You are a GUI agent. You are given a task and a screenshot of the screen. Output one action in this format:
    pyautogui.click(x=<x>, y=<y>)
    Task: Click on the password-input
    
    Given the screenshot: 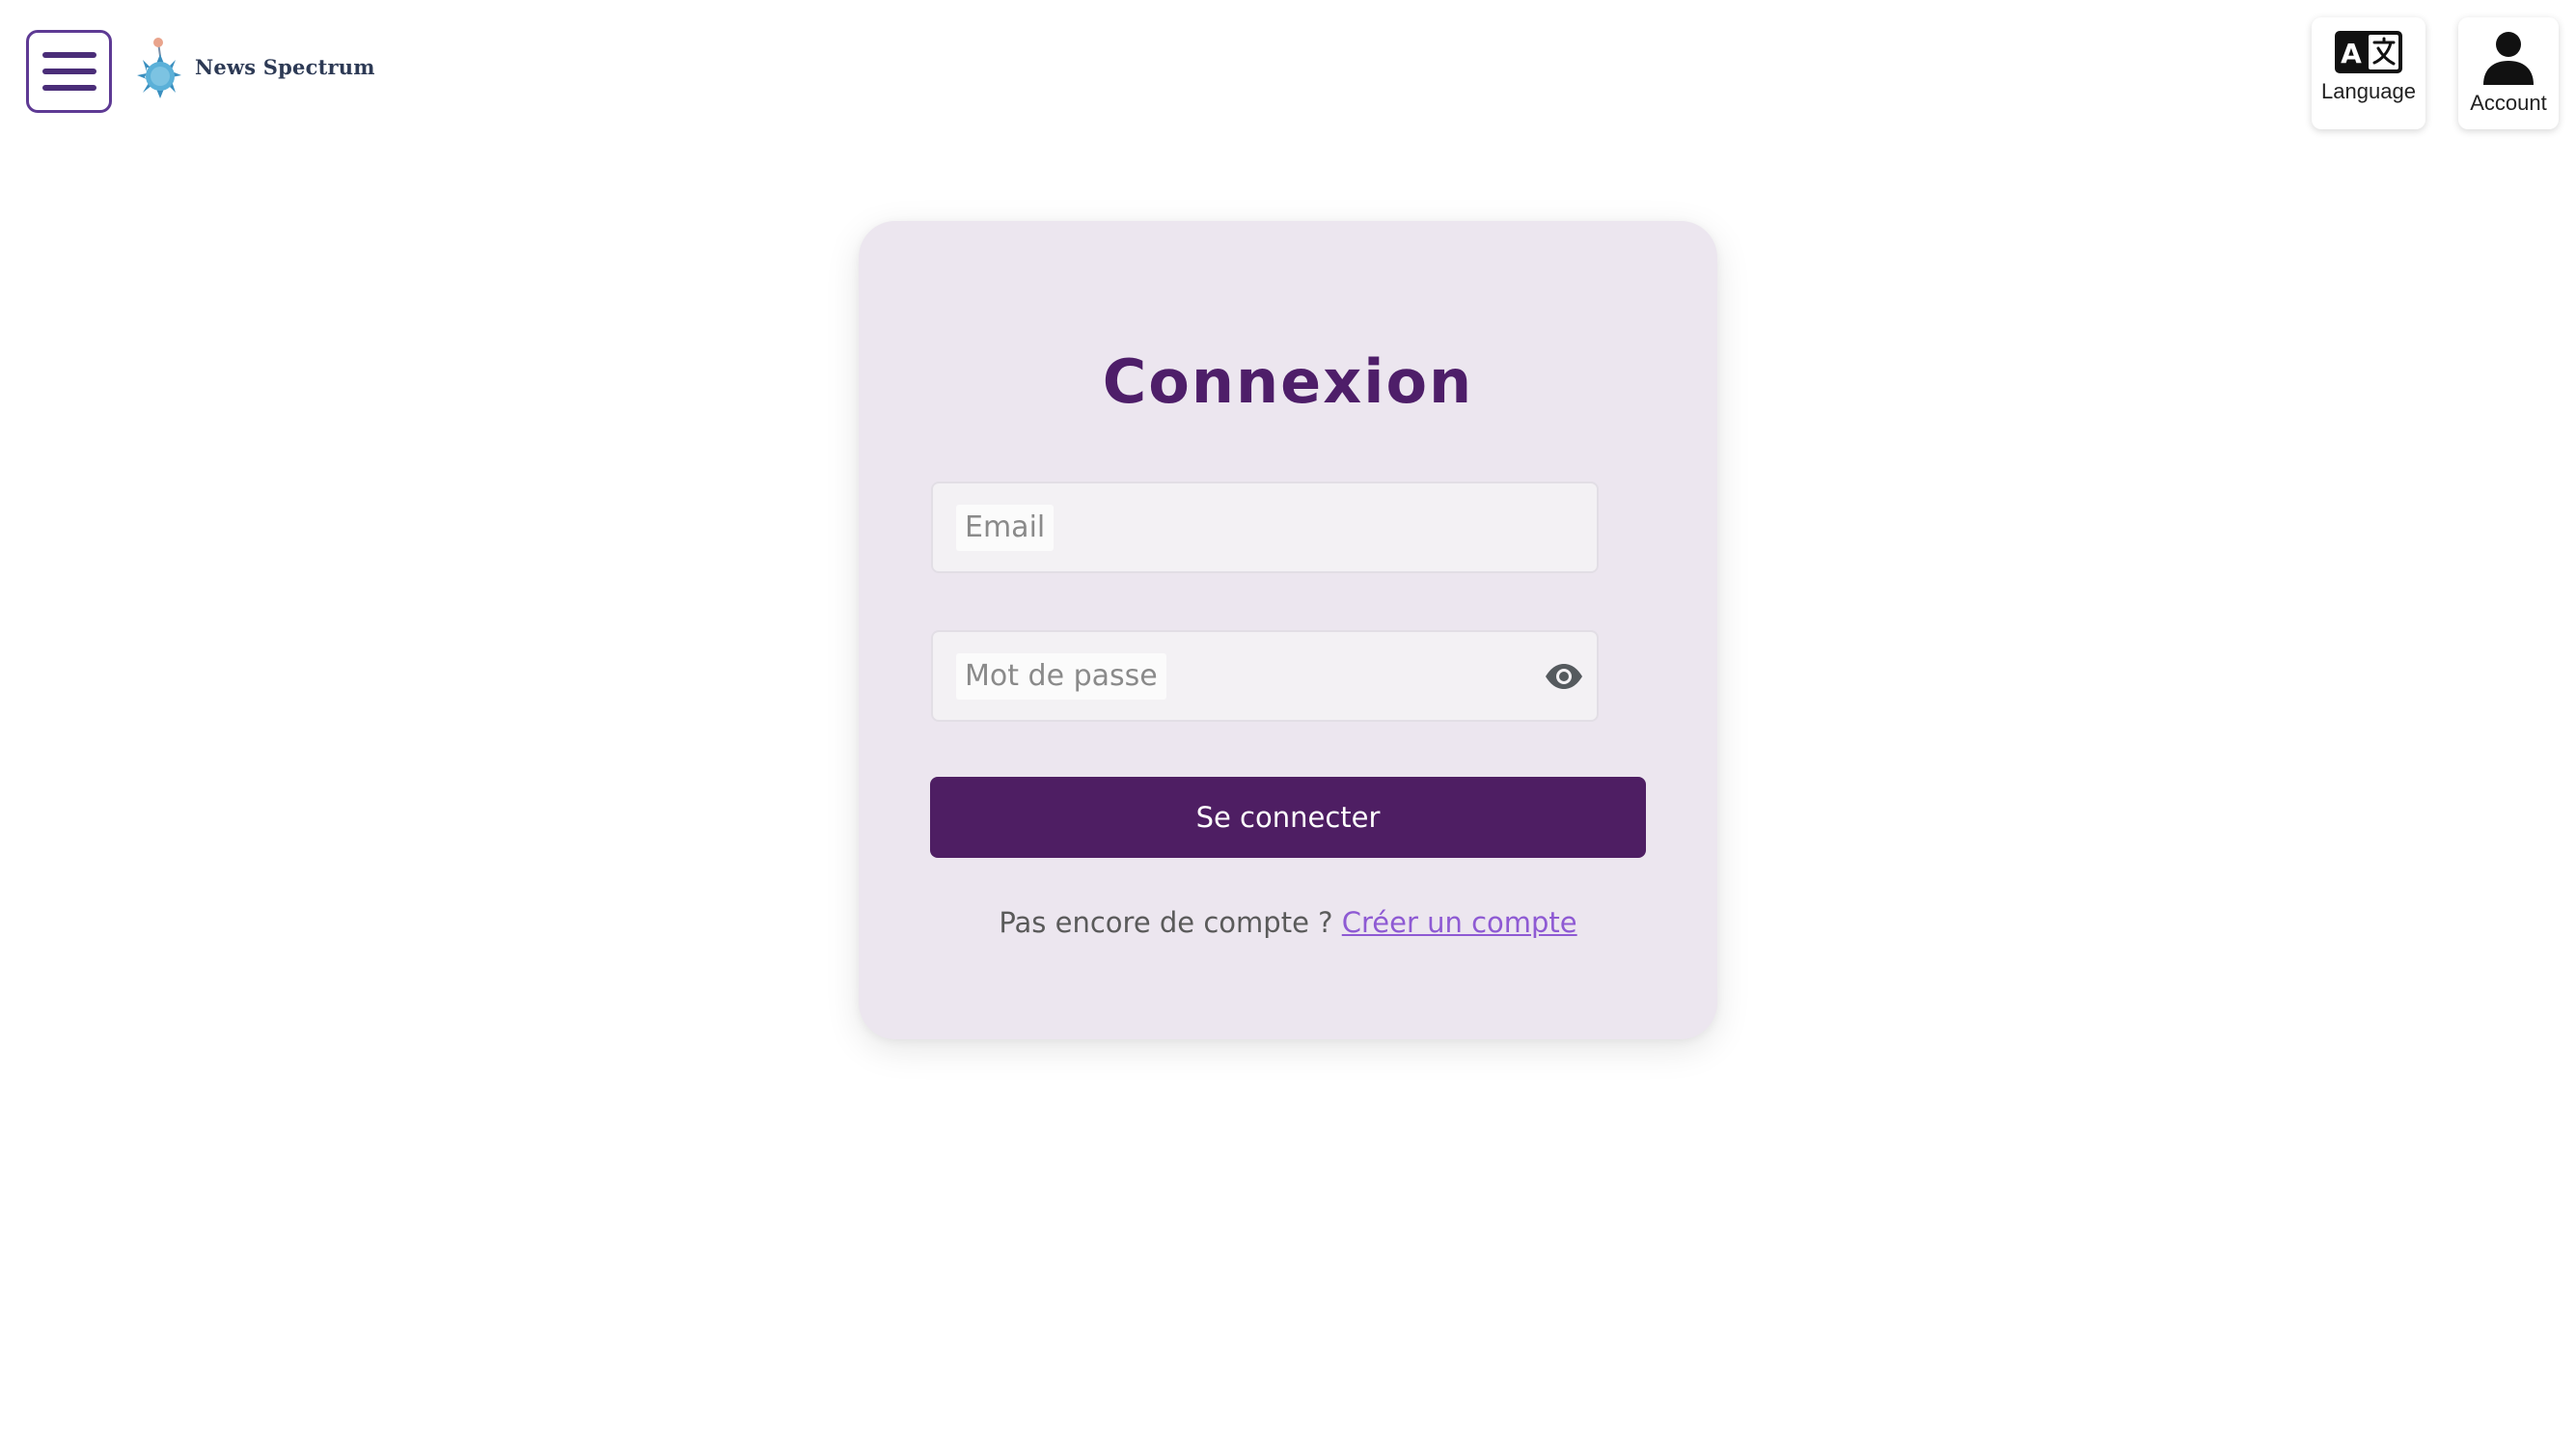 What is the action you would take?
    pyautogui.click(x=1265, y=676)
    